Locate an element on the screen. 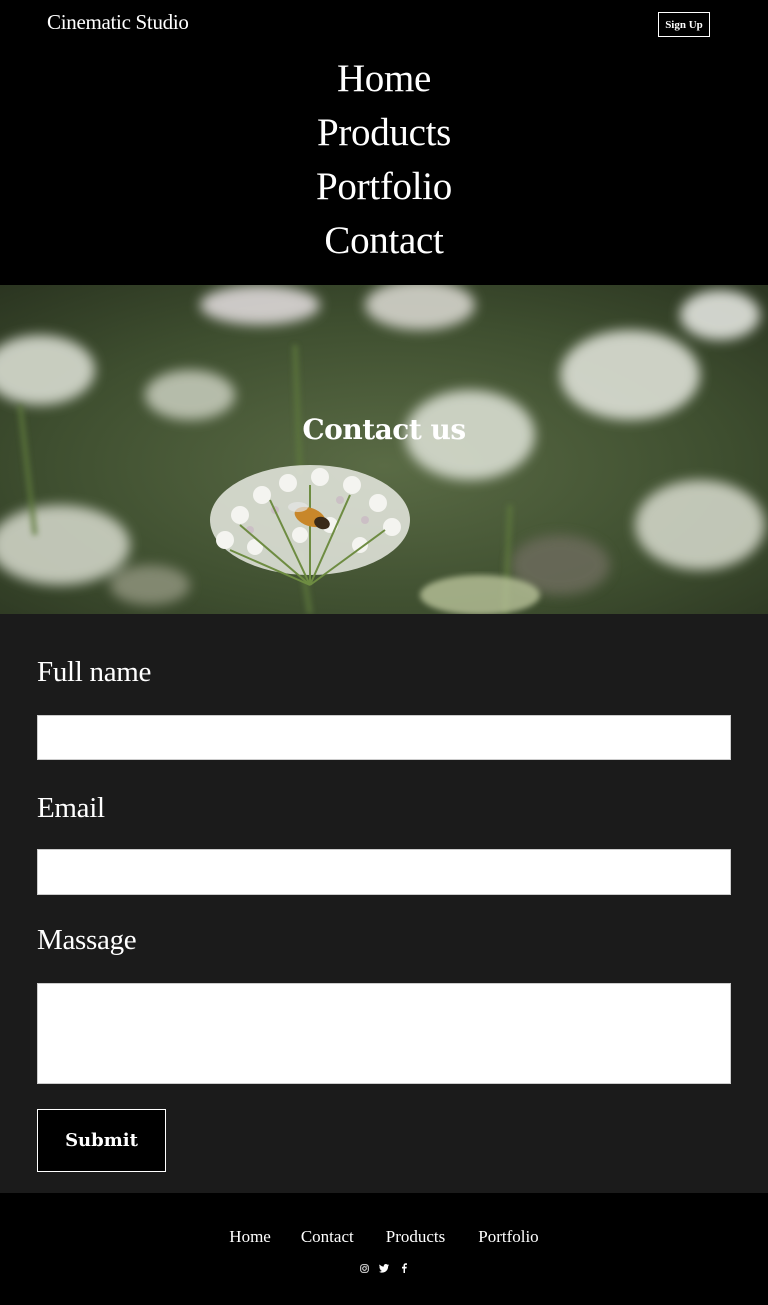 This screenshot has height=1305, width=768. message-label: Massage is located at coordinates (87, 940).